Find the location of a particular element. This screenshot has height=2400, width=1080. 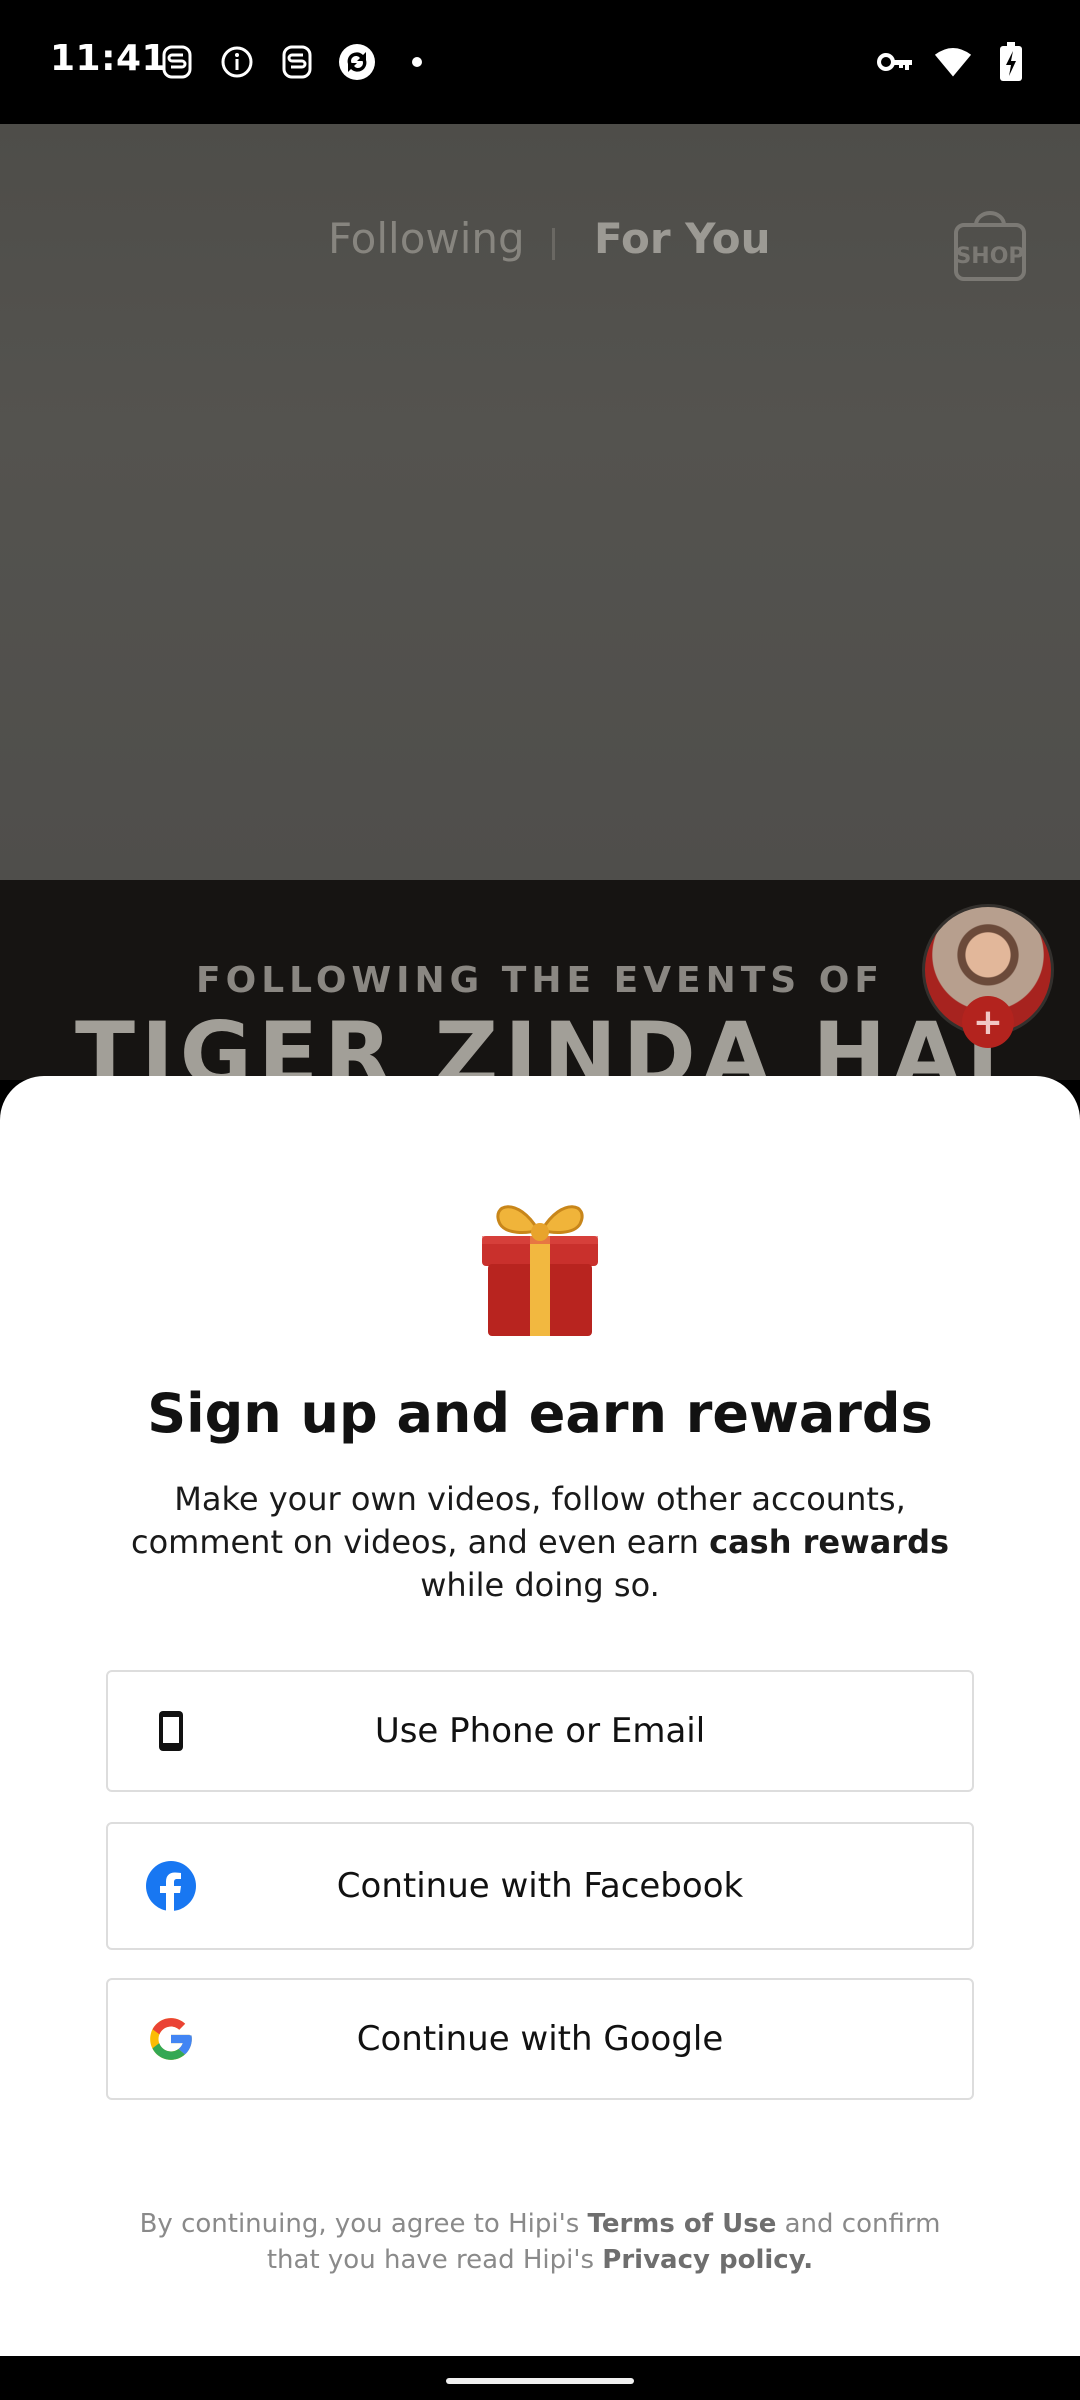

phone-email-button: Use Phone or Email is located at coordinates (540, 1731).